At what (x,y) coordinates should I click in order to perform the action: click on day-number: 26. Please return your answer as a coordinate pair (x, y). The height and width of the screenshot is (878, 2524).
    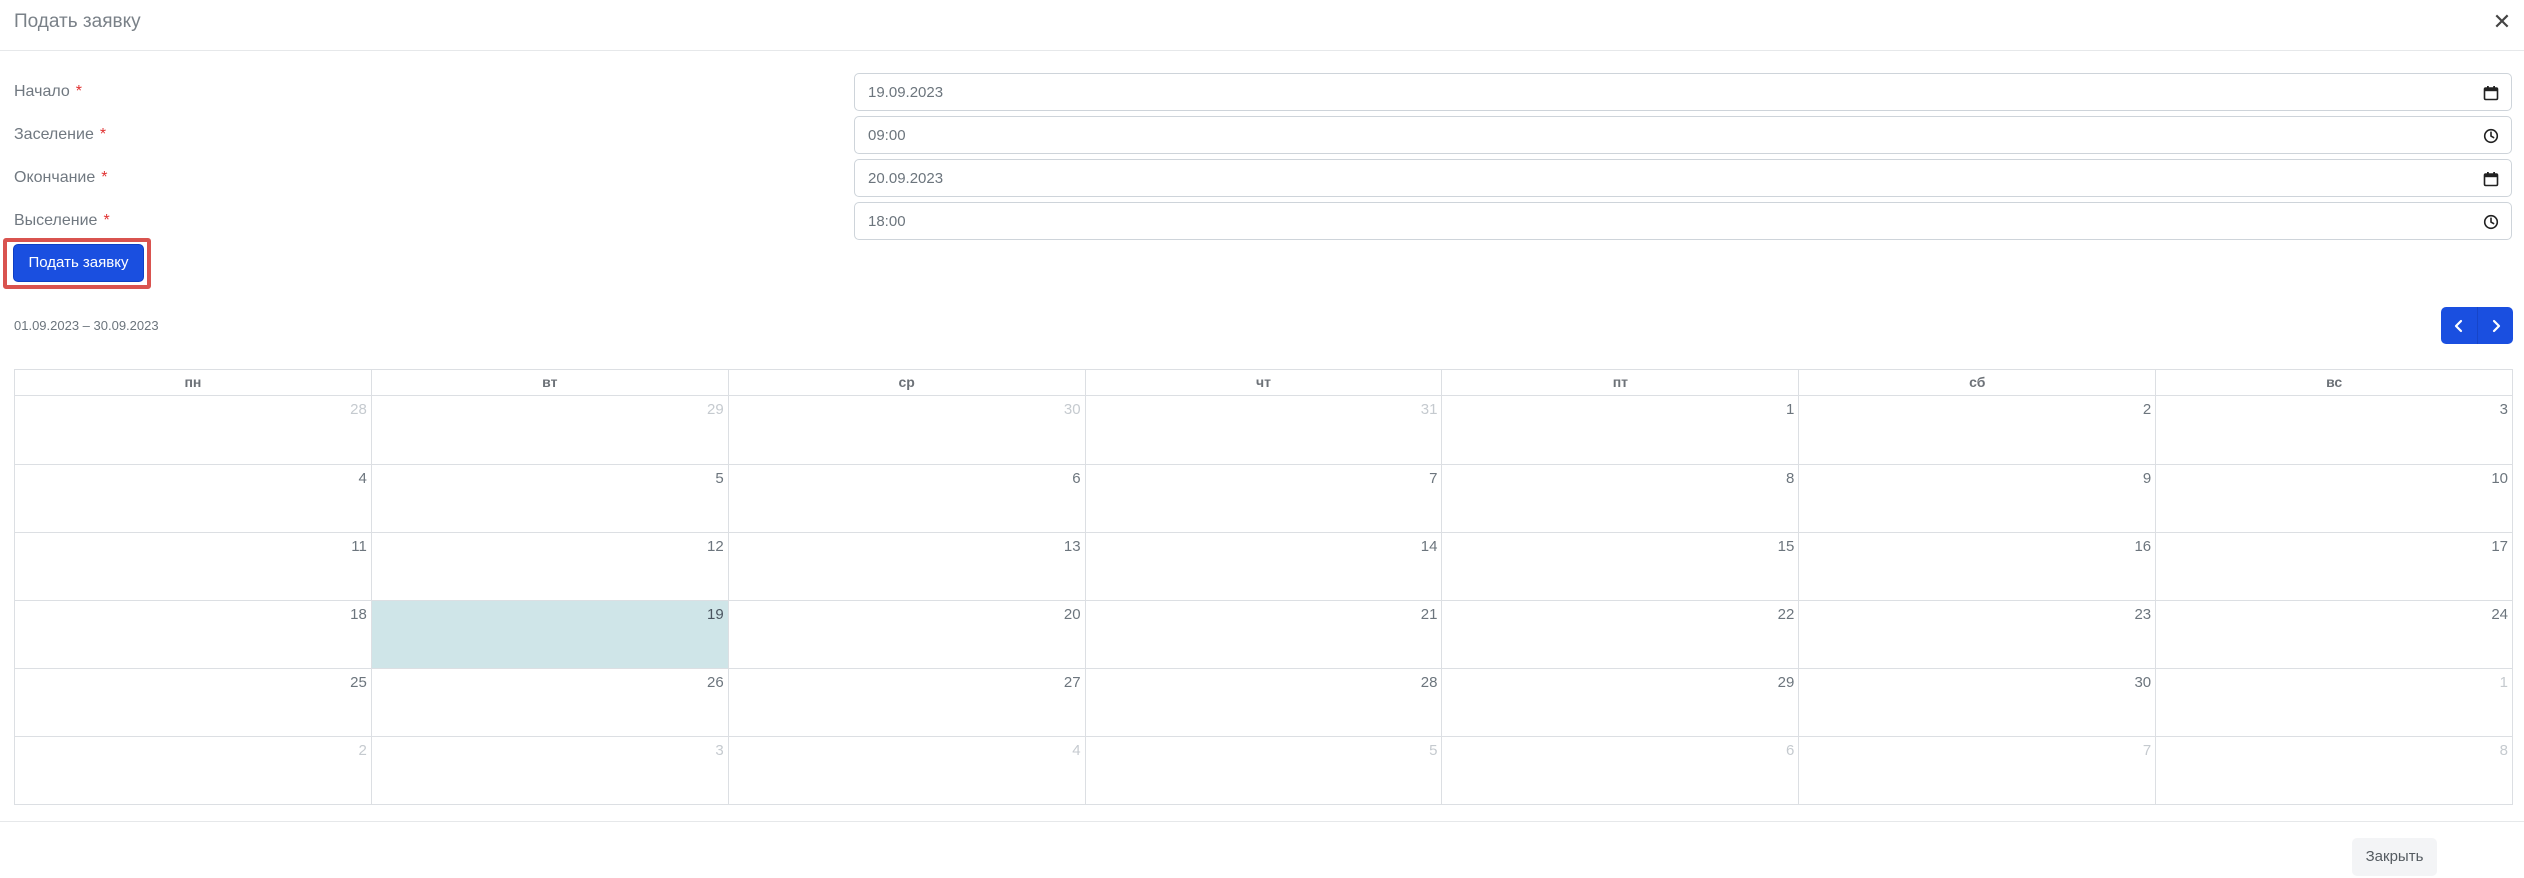
    Looking at the image, I should click on (715, 682).